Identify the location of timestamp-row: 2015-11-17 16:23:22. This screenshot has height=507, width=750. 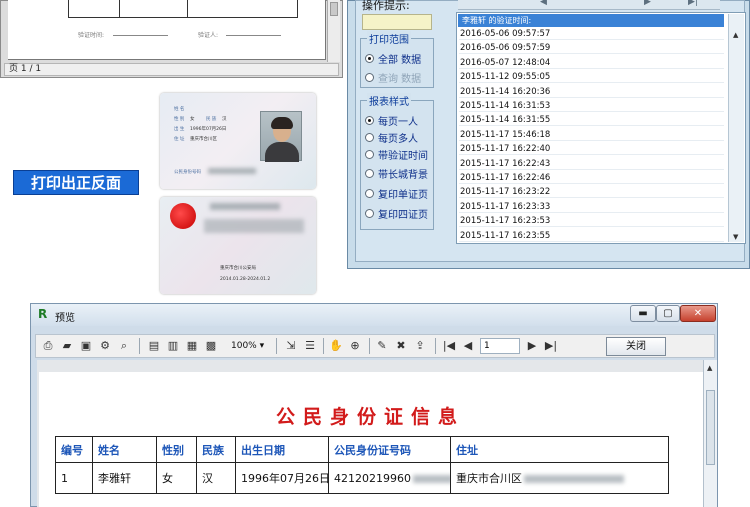
(591, 192).